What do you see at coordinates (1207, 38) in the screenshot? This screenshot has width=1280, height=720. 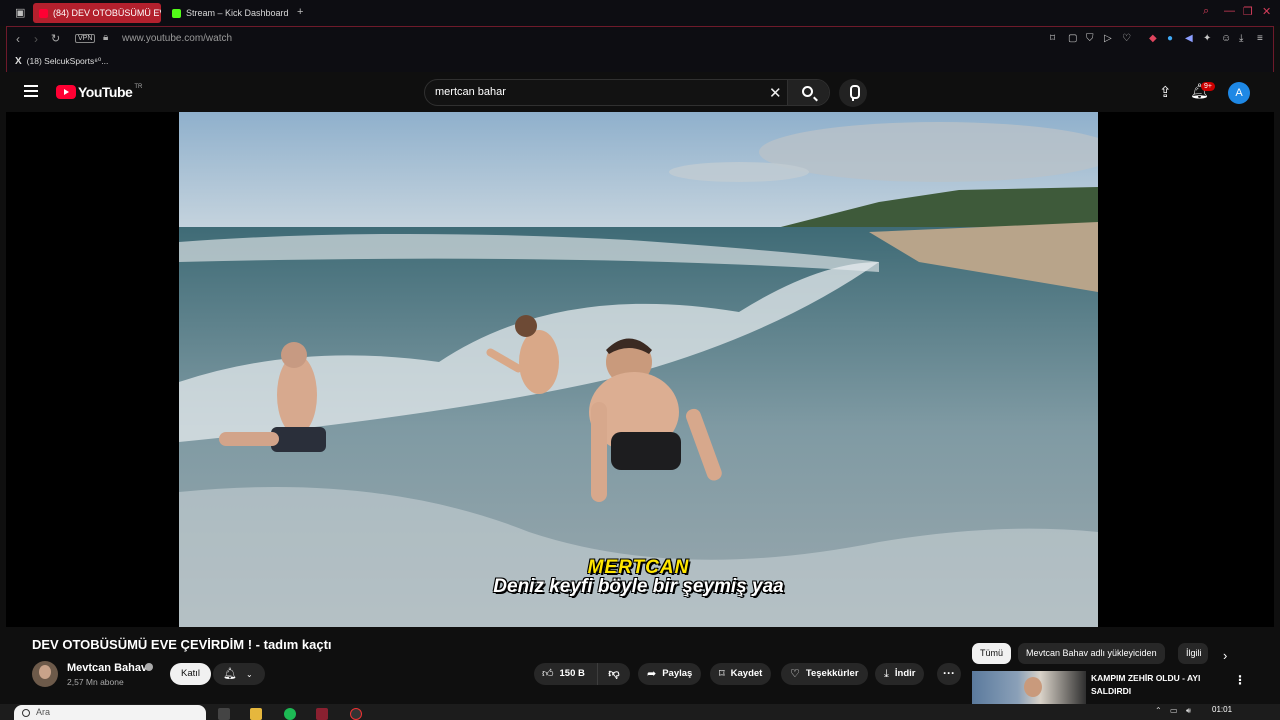 I see `extensions-icon: ✦` at bounding box center [1207, 38].